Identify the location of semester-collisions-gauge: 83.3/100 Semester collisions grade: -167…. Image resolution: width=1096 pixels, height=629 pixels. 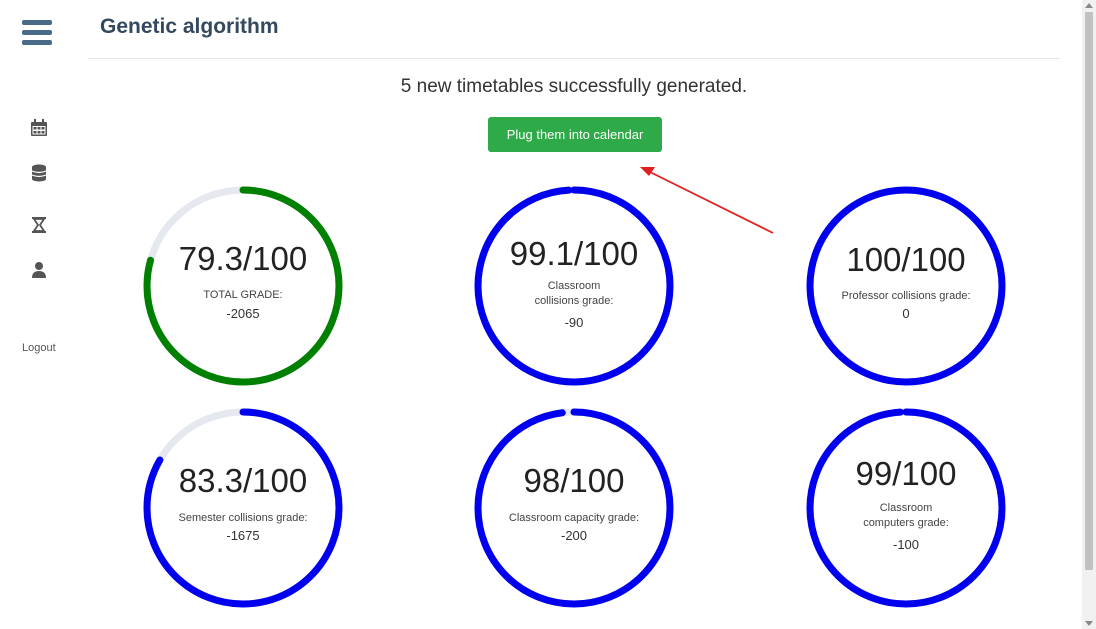
(243, 508).